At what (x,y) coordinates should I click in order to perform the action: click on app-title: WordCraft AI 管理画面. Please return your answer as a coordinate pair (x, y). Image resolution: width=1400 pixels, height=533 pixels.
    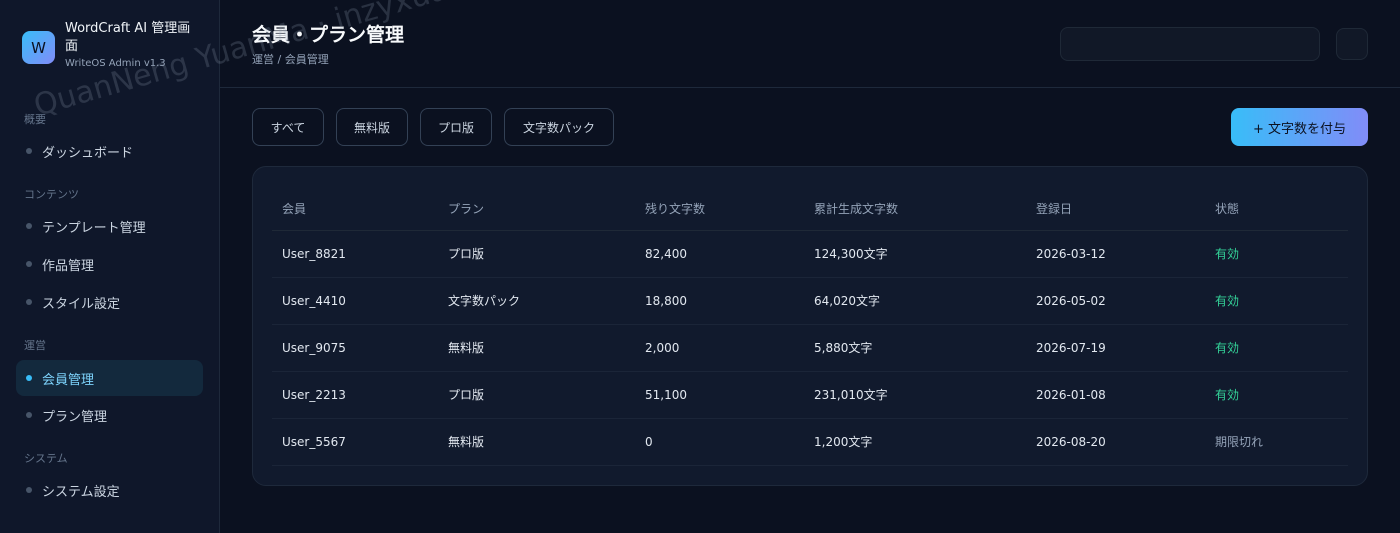
    Looking at the image, I should click on (128, 37).